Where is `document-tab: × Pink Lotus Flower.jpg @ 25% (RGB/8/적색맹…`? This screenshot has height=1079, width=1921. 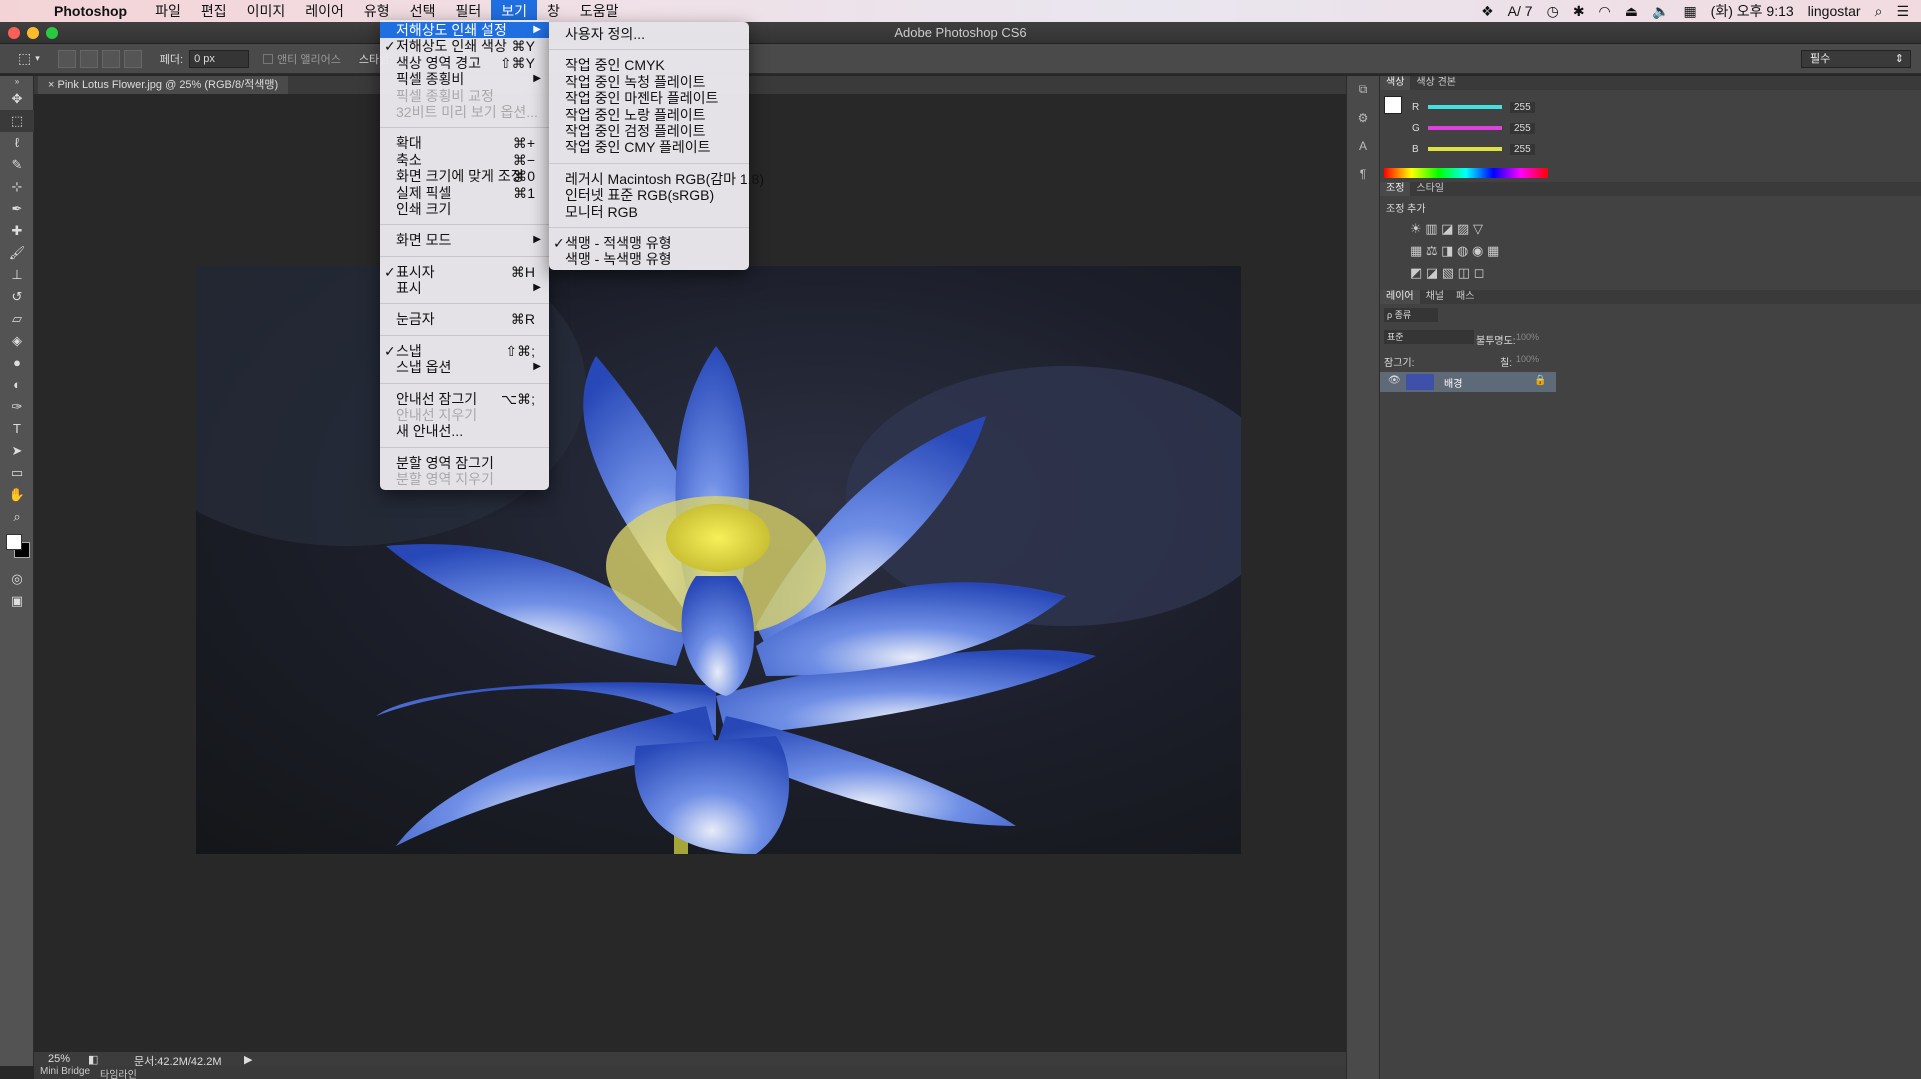 document-tab: × Pink Lotus Flower.jpg @ 25% (RGB/8/적색맹… is located at coordinates (163, 85).